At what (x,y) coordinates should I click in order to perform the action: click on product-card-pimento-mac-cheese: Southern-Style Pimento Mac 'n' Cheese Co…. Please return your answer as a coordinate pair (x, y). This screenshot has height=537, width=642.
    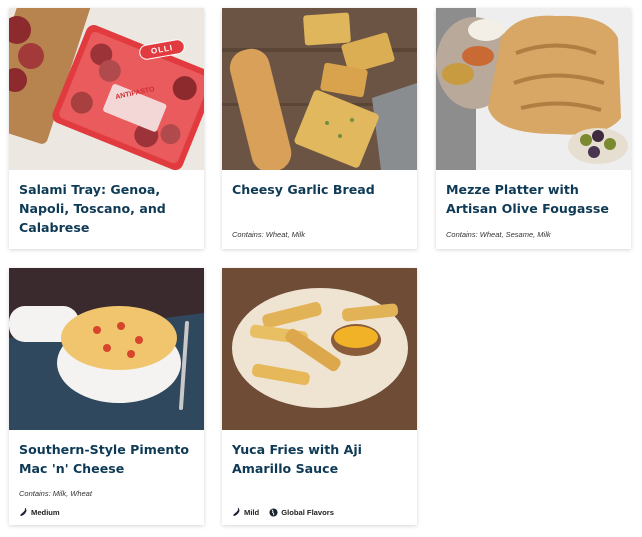
    Looking at the image, I should click on (106, 396).